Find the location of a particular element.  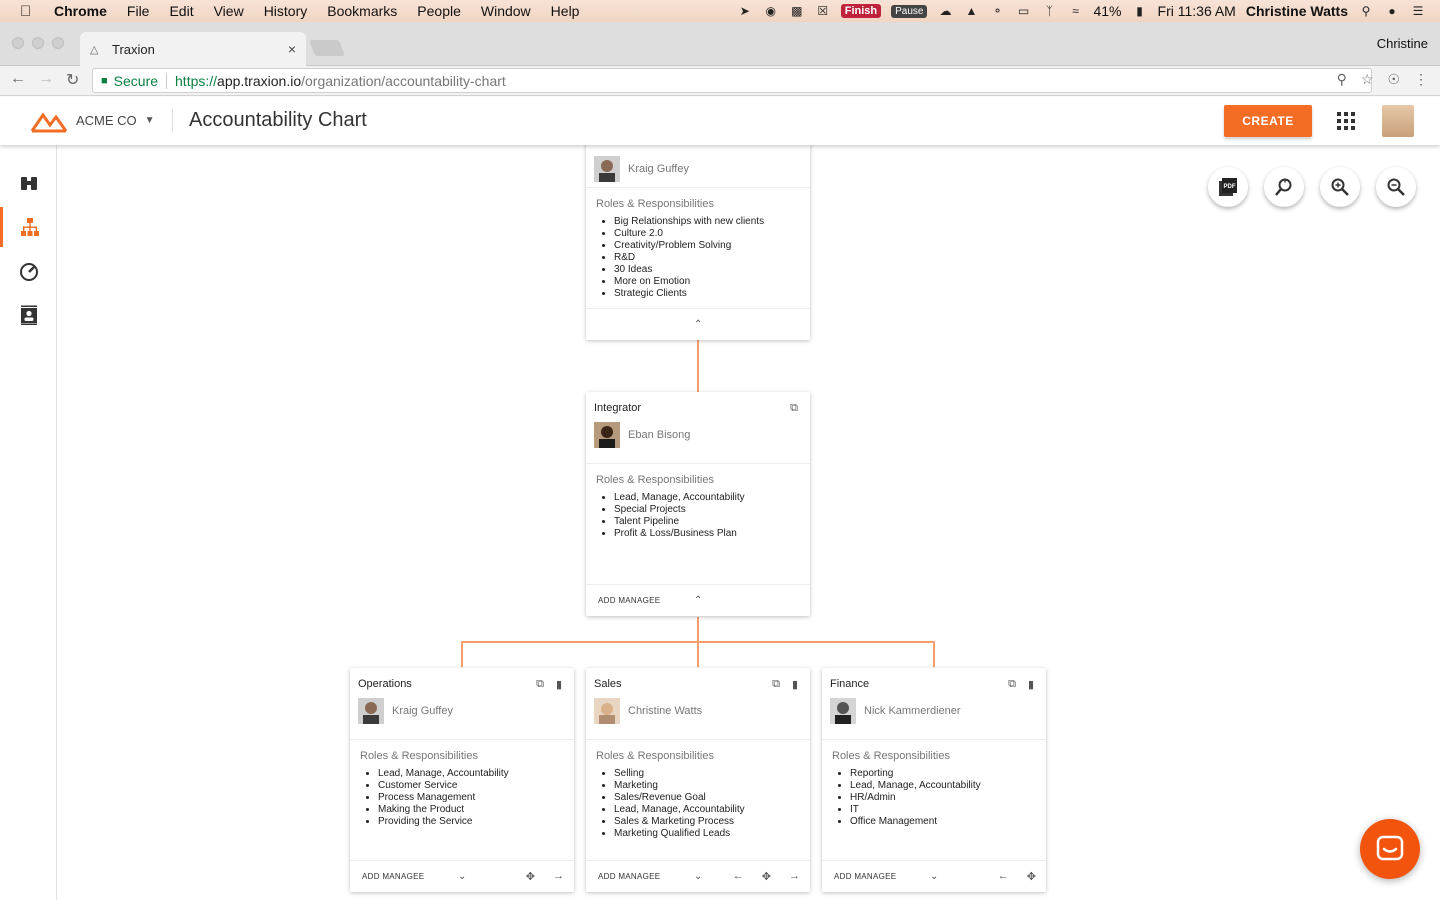

cloud-icon: ☁ is located at coordinates (945, 11).